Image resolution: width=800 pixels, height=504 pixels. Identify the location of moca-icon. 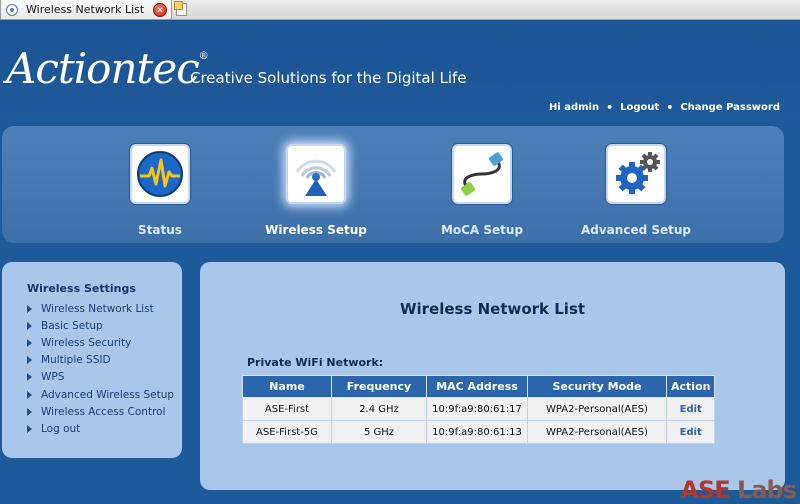
(482, 174).